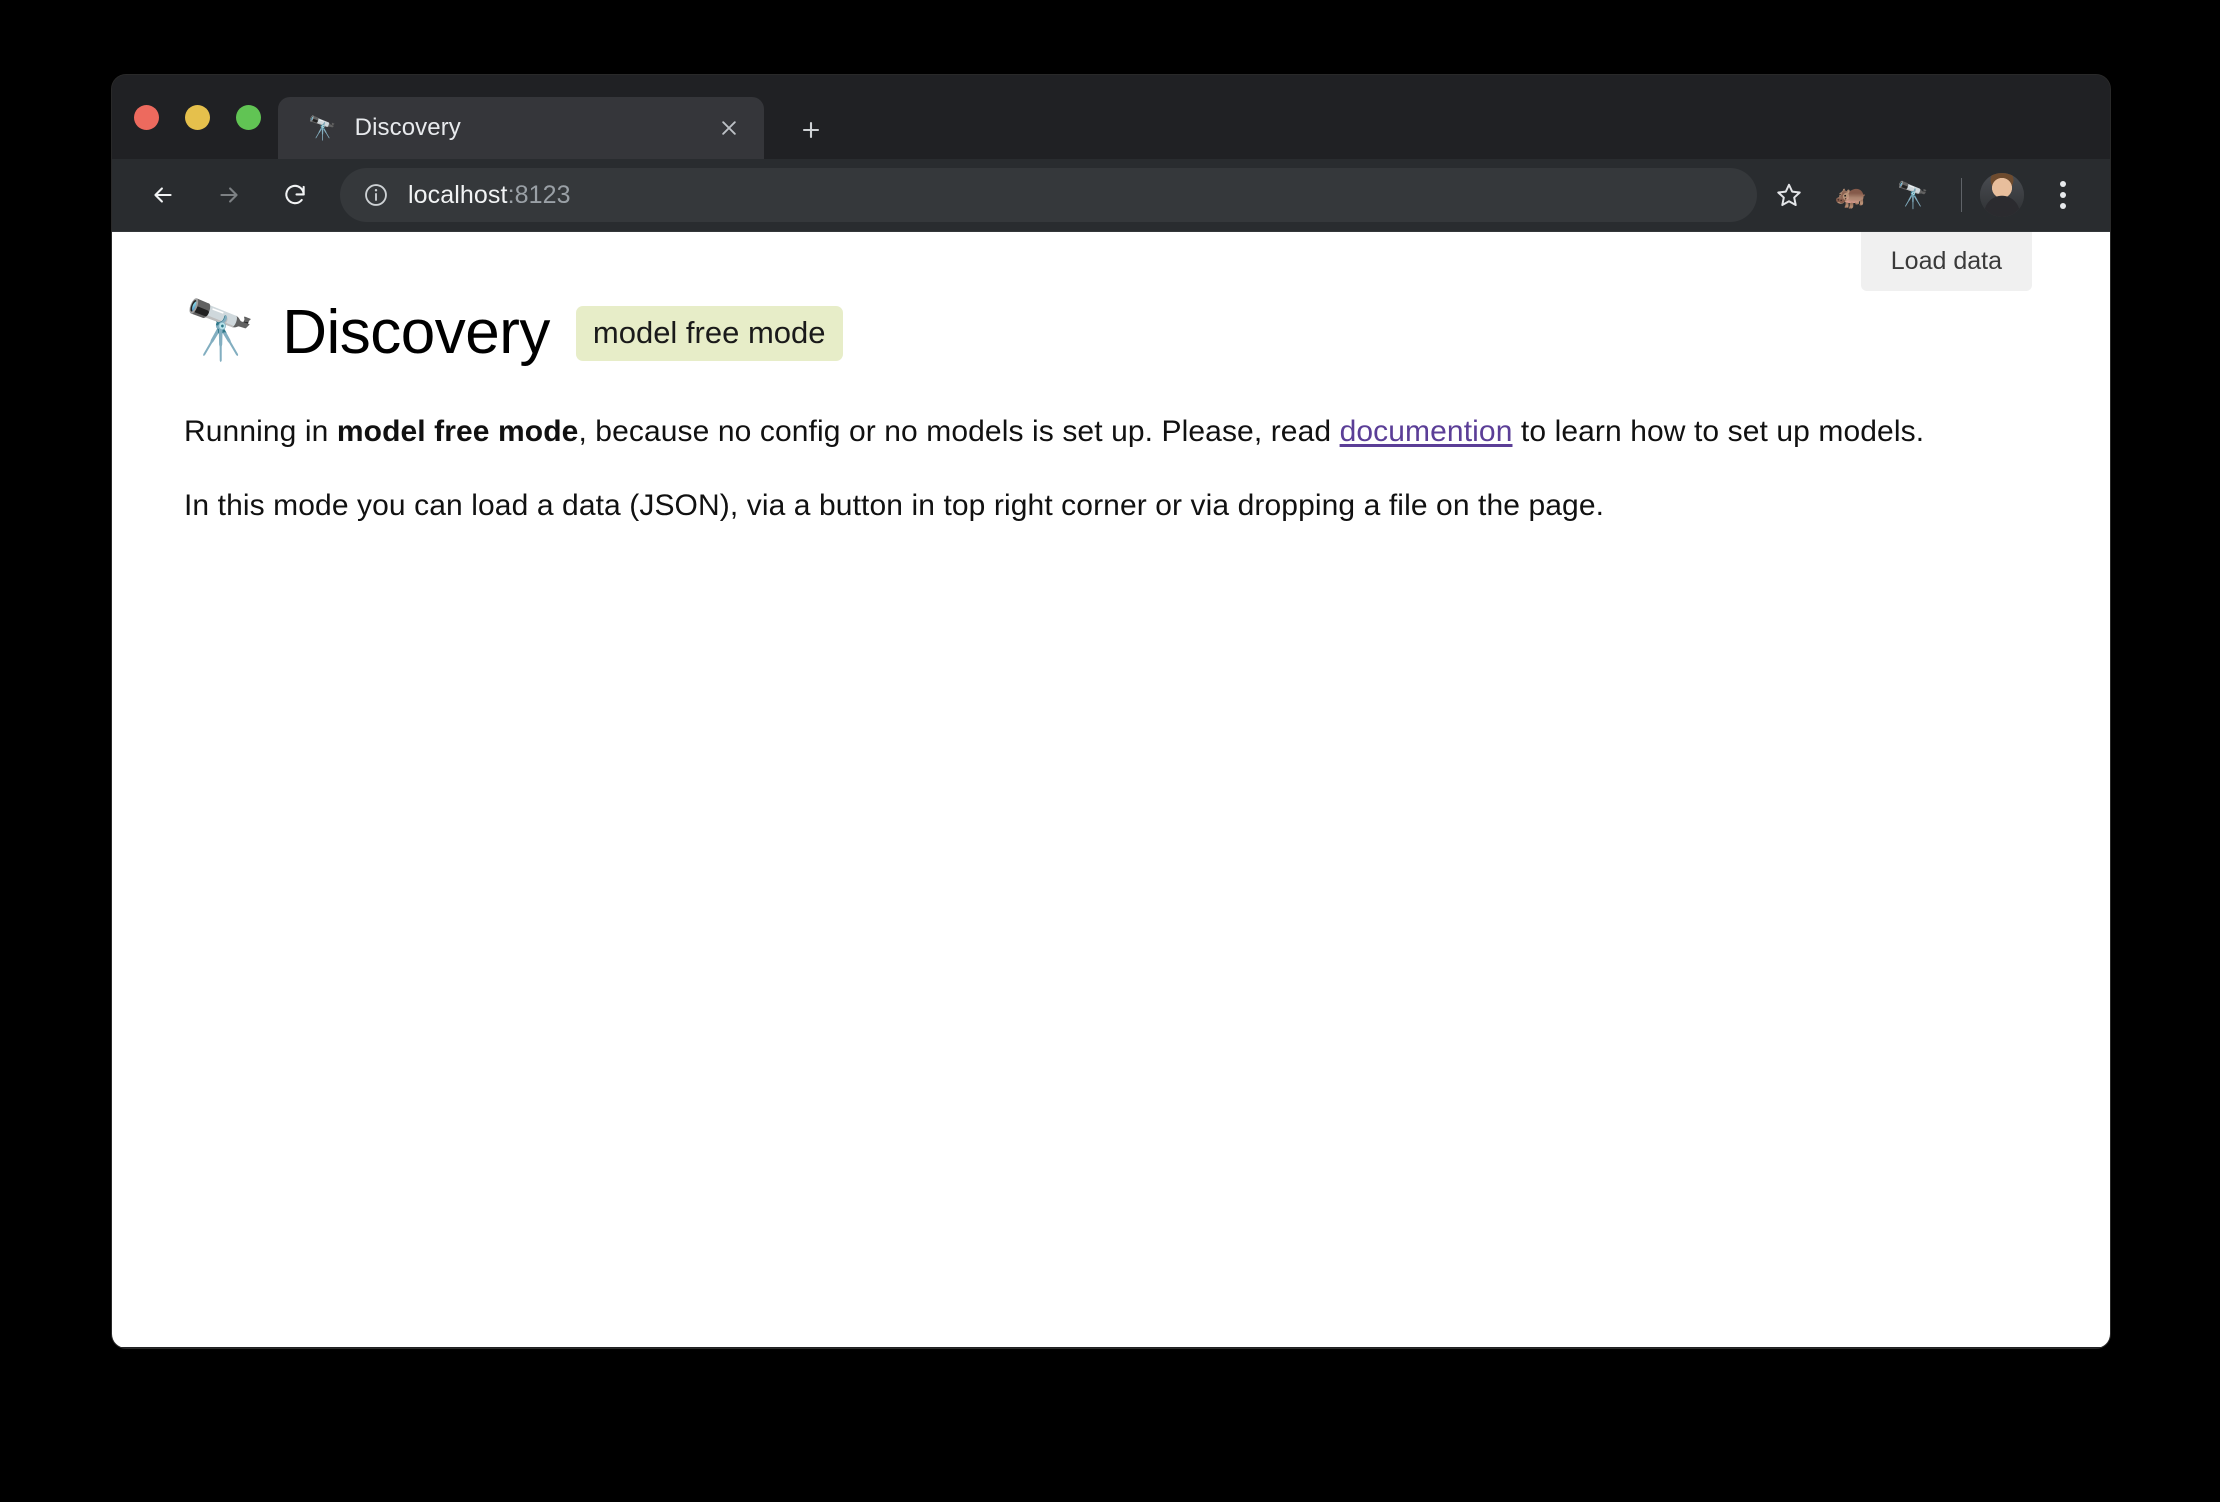 The height and width of the screenshot is (1502, 2220). What do you see at coordinates (729, 128) in the screenshot?
I see `close-tab-button` at bounding box center [729, 128].